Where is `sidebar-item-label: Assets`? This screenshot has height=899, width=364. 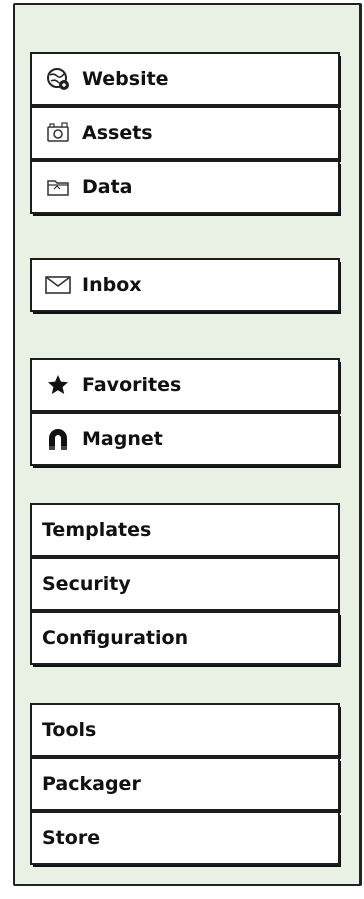
sidebar-item-label: Assets is located at coordinates (117, 133).